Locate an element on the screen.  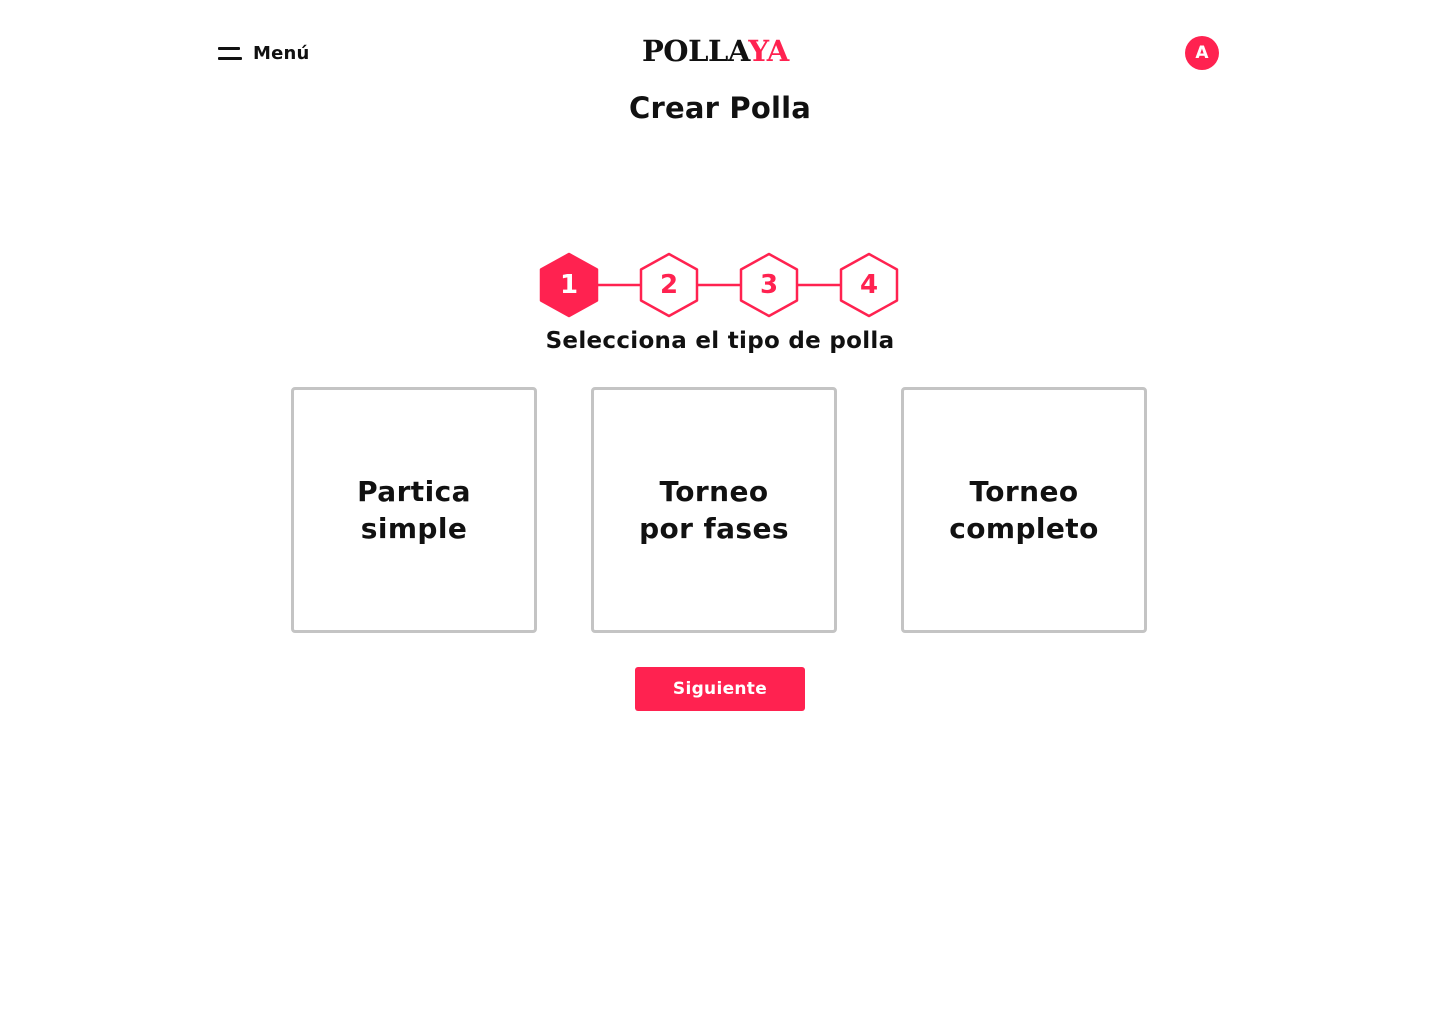
step-2-number: 2 is located at coordinates (669, 285).